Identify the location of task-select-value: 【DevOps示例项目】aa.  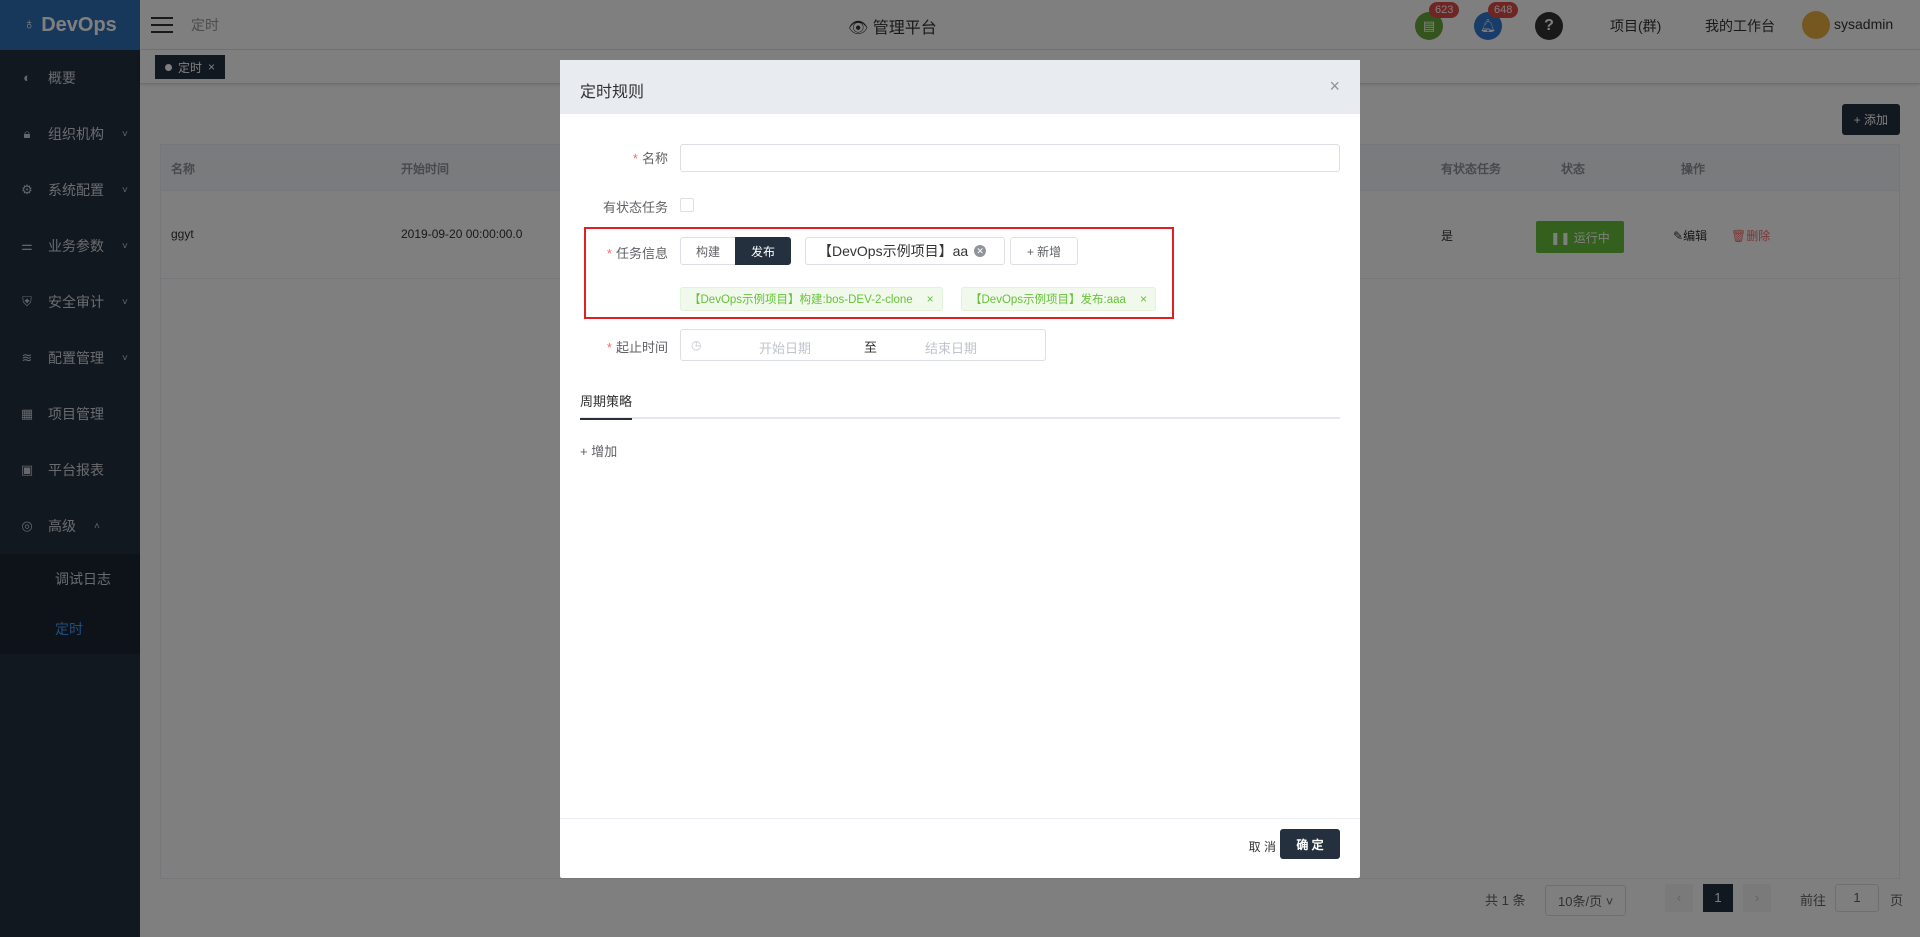
(893, 251).